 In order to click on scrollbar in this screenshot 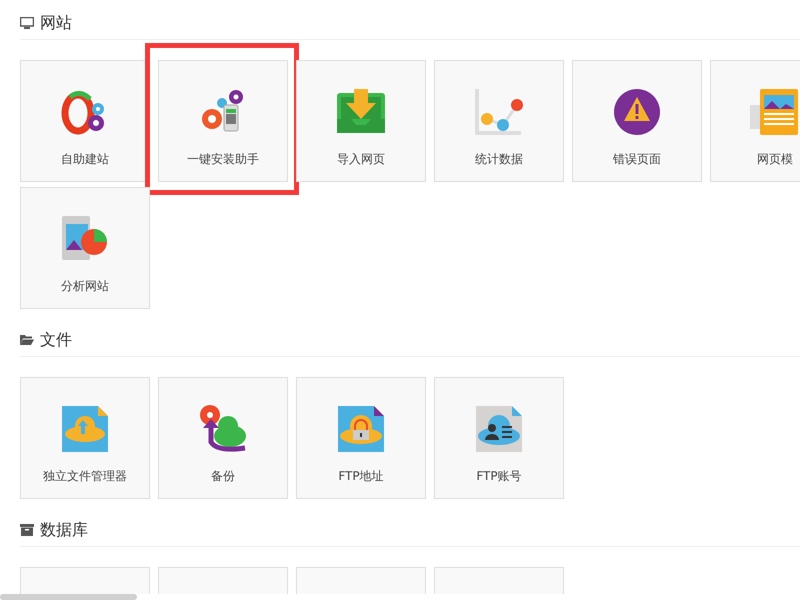, I will do `click(68, 597)`.